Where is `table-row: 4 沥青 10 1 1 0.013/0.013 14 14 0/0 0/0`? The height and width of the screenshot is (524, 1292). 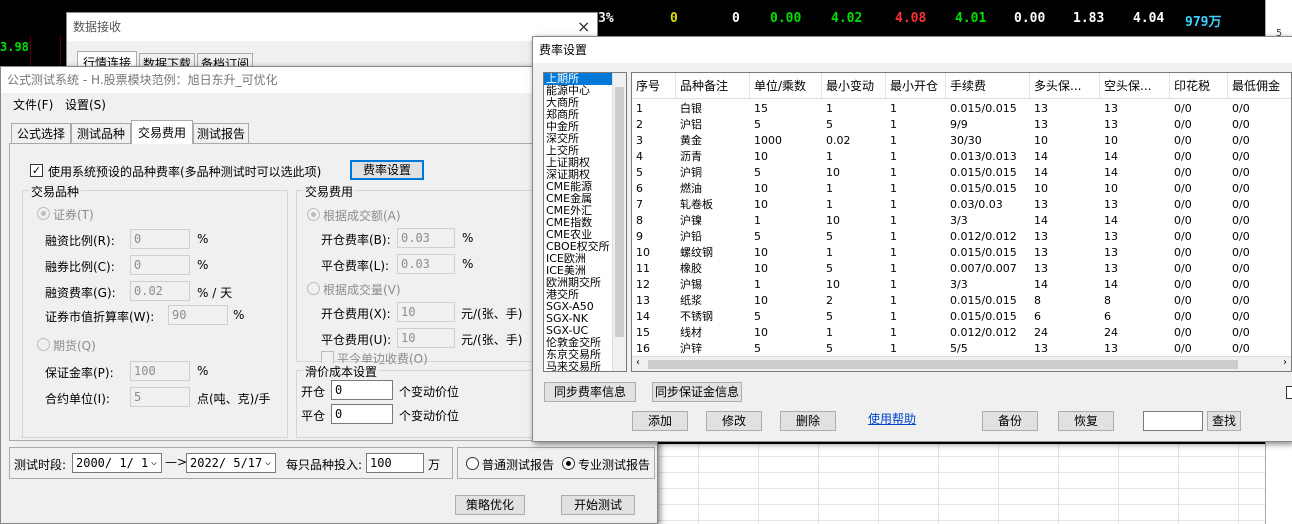
table-row: 4 沥青 10 1 1 0.013/0.013 14 14 0/0 0/0 is located at coordinates (961, 157).